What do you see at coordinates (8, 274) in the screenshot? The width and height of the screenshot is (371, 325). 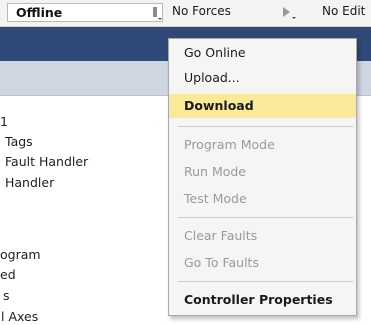 I see `tree-item: ed` at bounding box center [8, 274].